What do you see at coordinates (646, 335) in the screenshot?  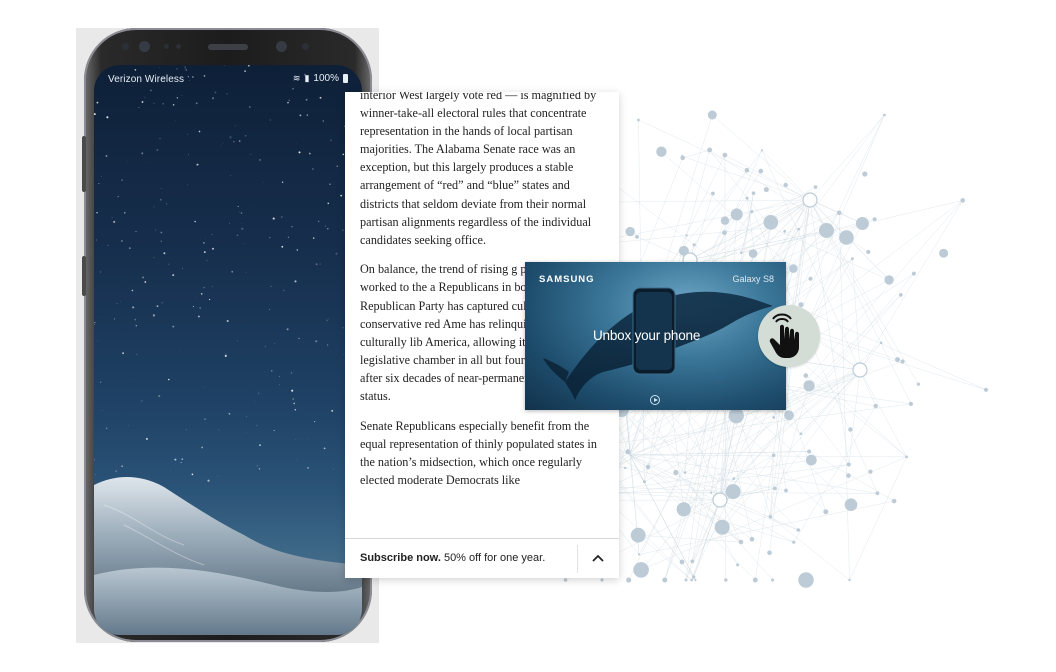 I see `ad-headline: Unbox your phone` at bounding box center [646, 335].